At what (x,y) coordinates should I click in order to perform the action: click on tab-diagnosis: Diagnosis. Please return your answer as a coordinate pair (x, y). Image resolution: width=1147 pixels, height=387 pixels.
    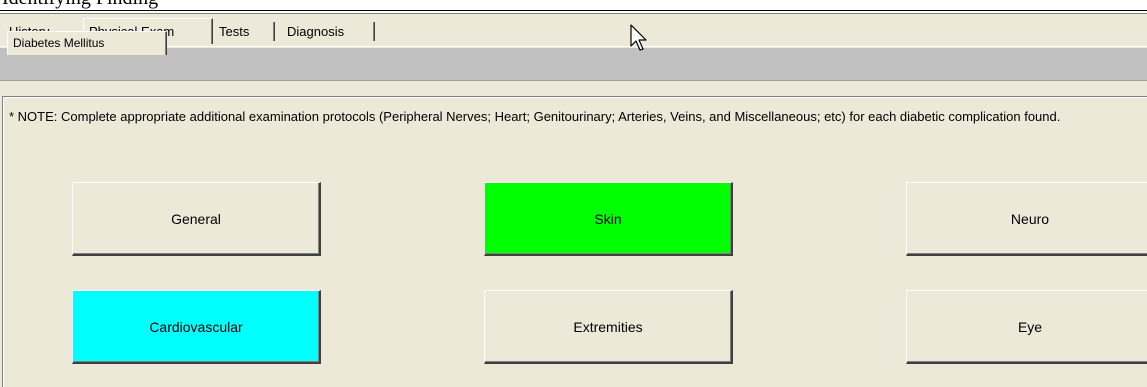
    Looking at the image, I should click on (328, 31).